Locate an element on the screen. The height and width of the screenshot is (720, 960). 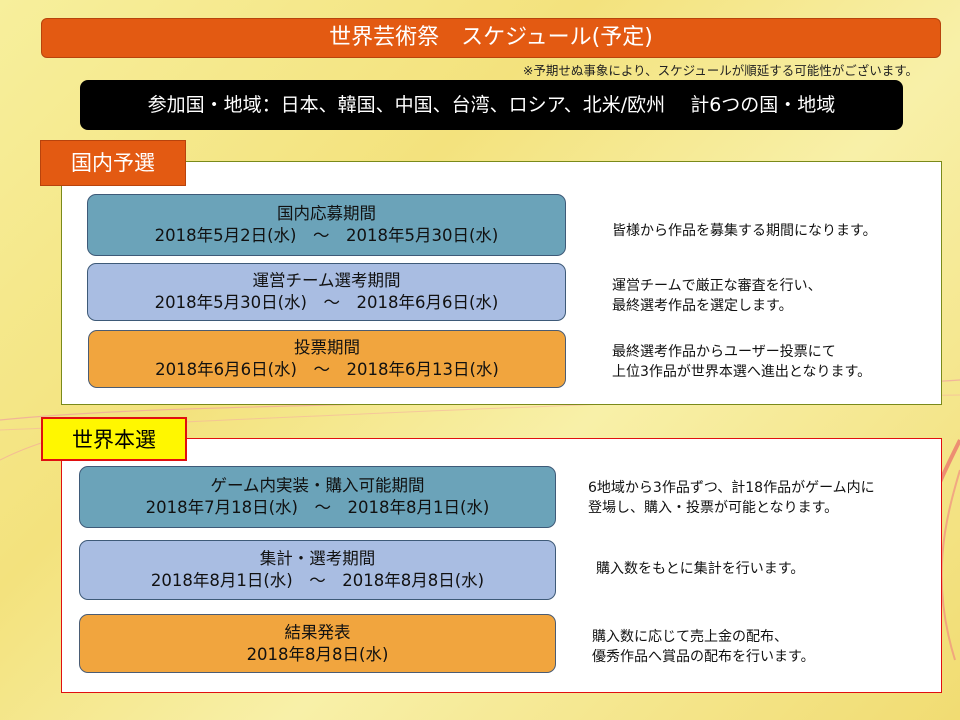
description-line: 運営チームで厳正な審査を行い、 is located at coordinates (717, 286).